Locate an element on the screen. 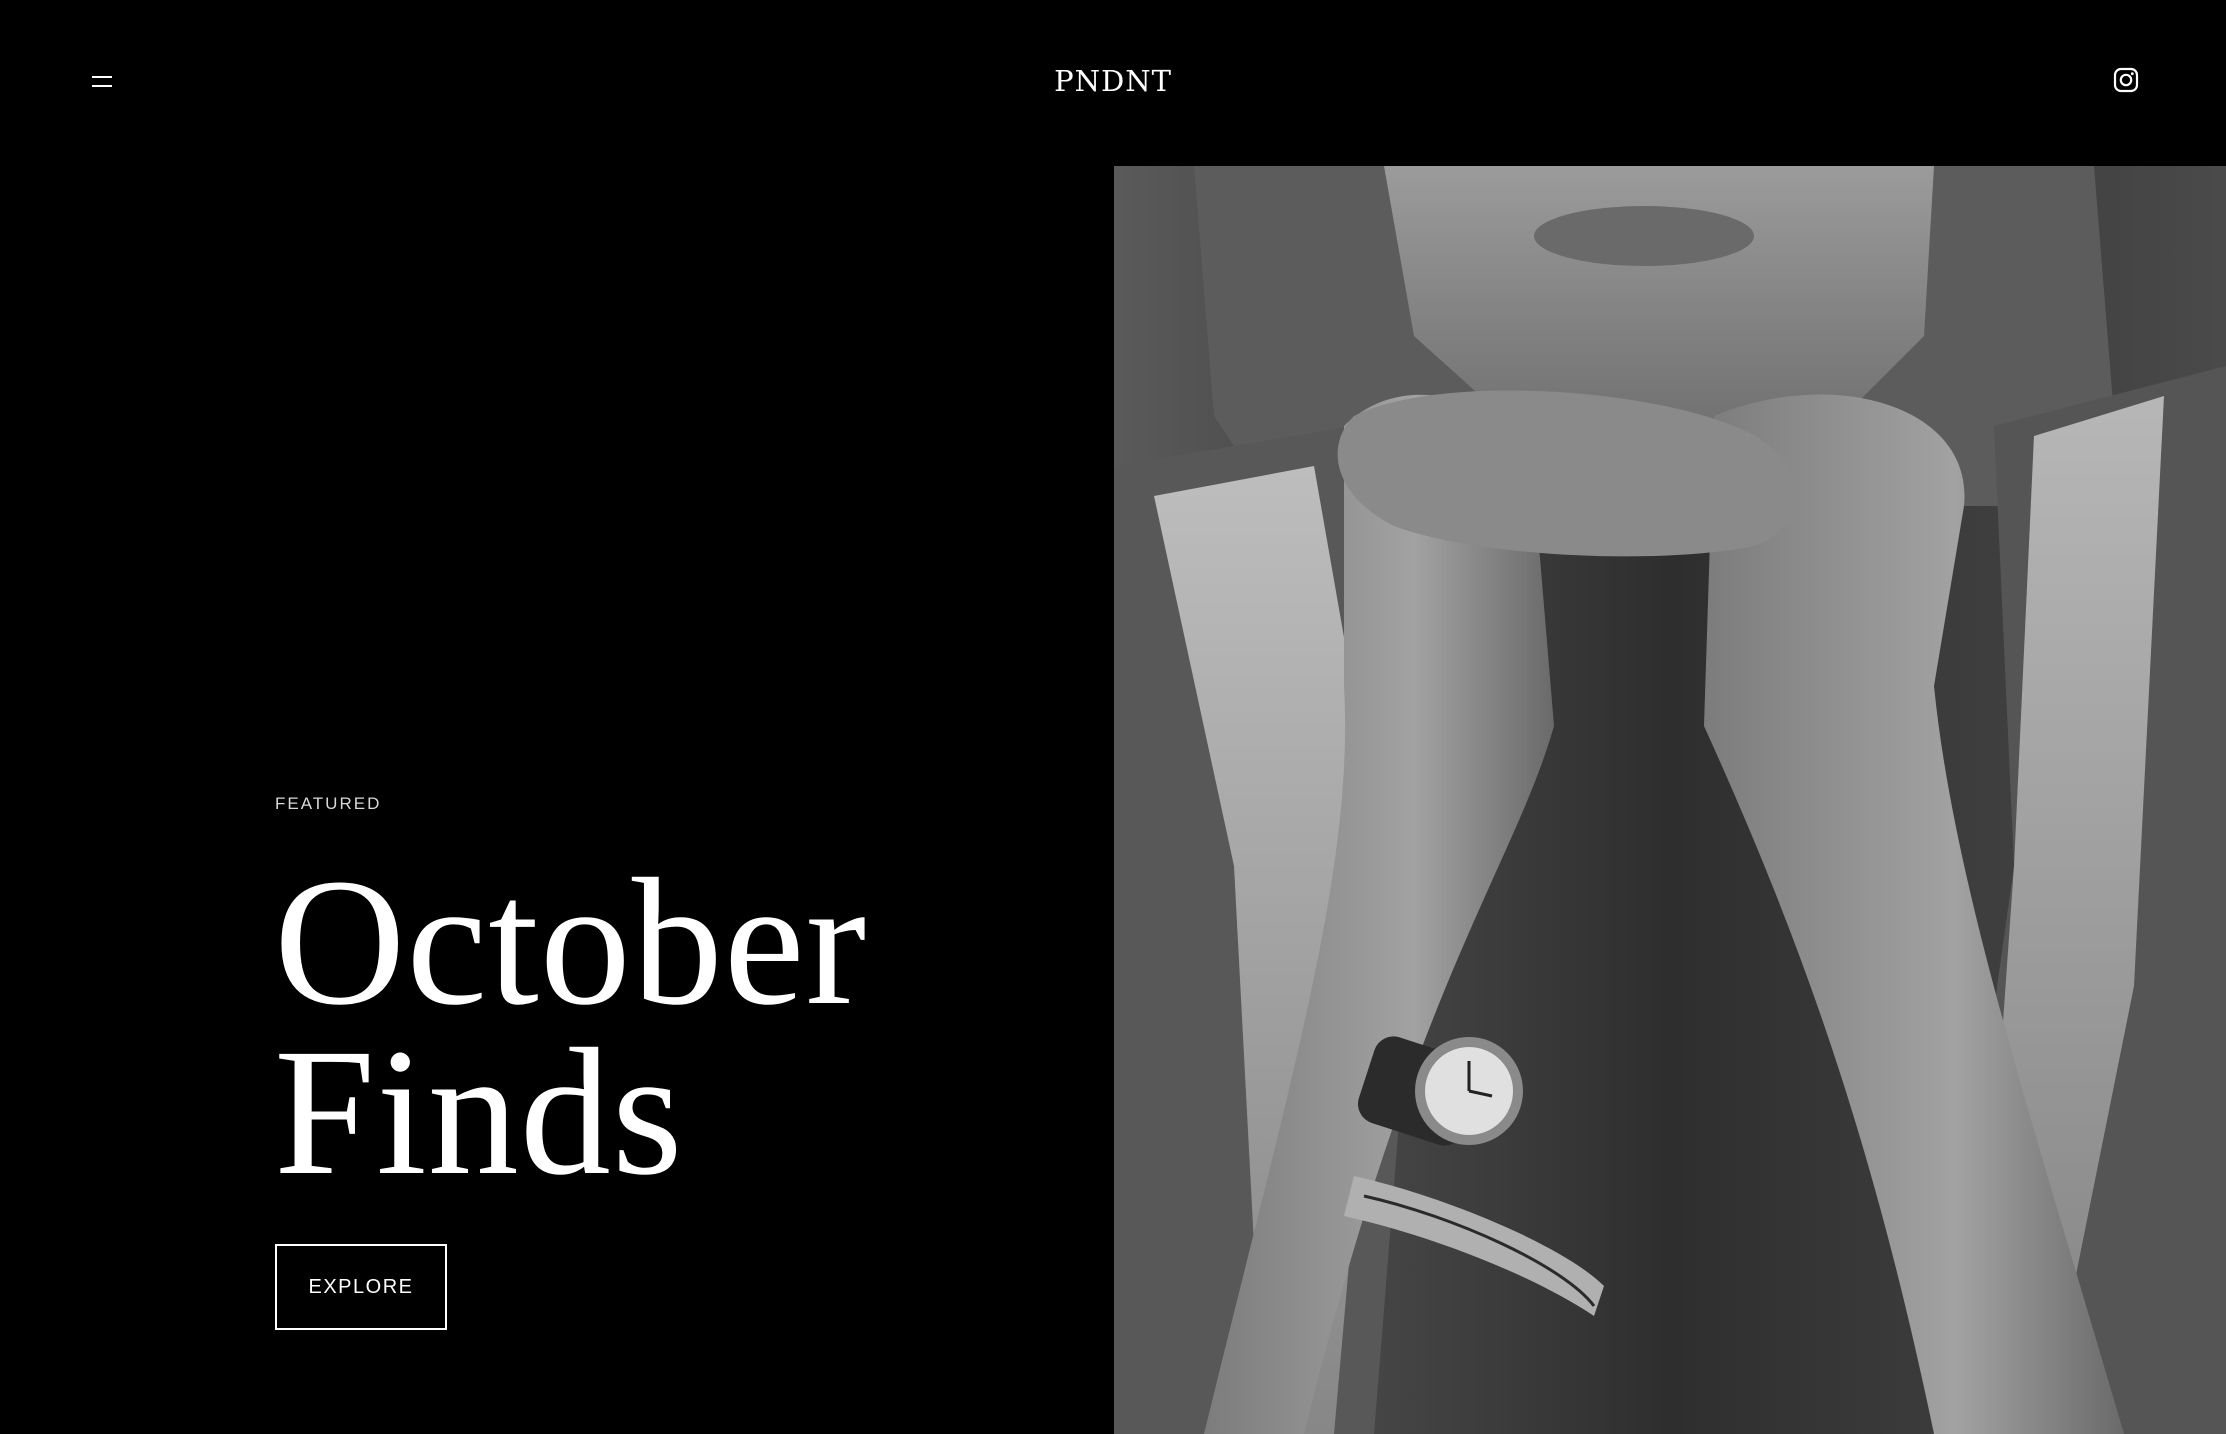 Image resolution: width=2226 pixels, height=1434 pixels. explore-button: EXPLORE is located at coordinates (361, 1287).